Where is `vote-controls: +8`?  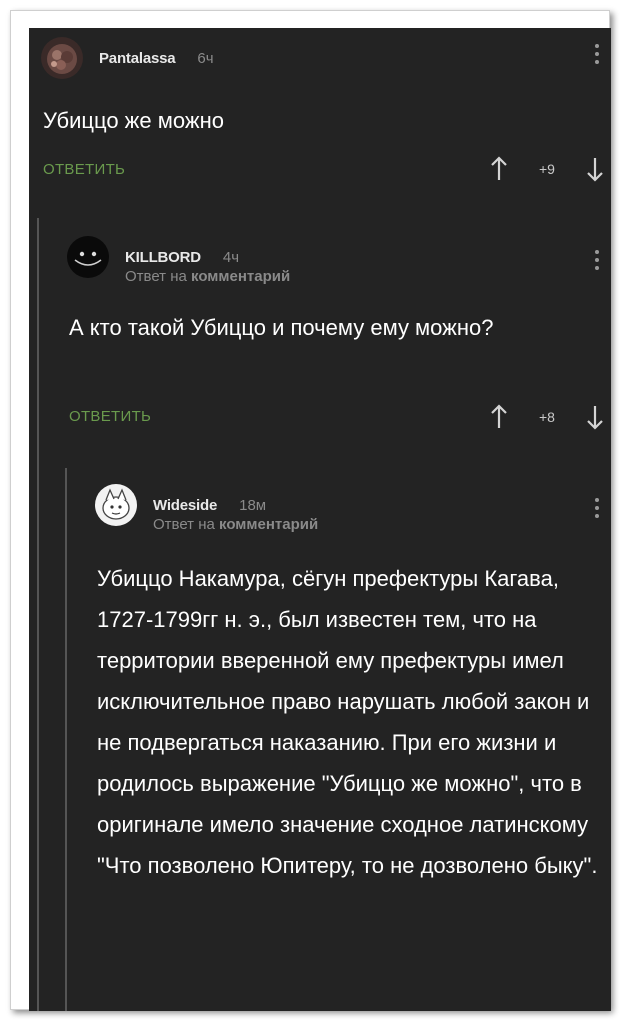
vote-controls: +8 is located at coordinates (547, 417).